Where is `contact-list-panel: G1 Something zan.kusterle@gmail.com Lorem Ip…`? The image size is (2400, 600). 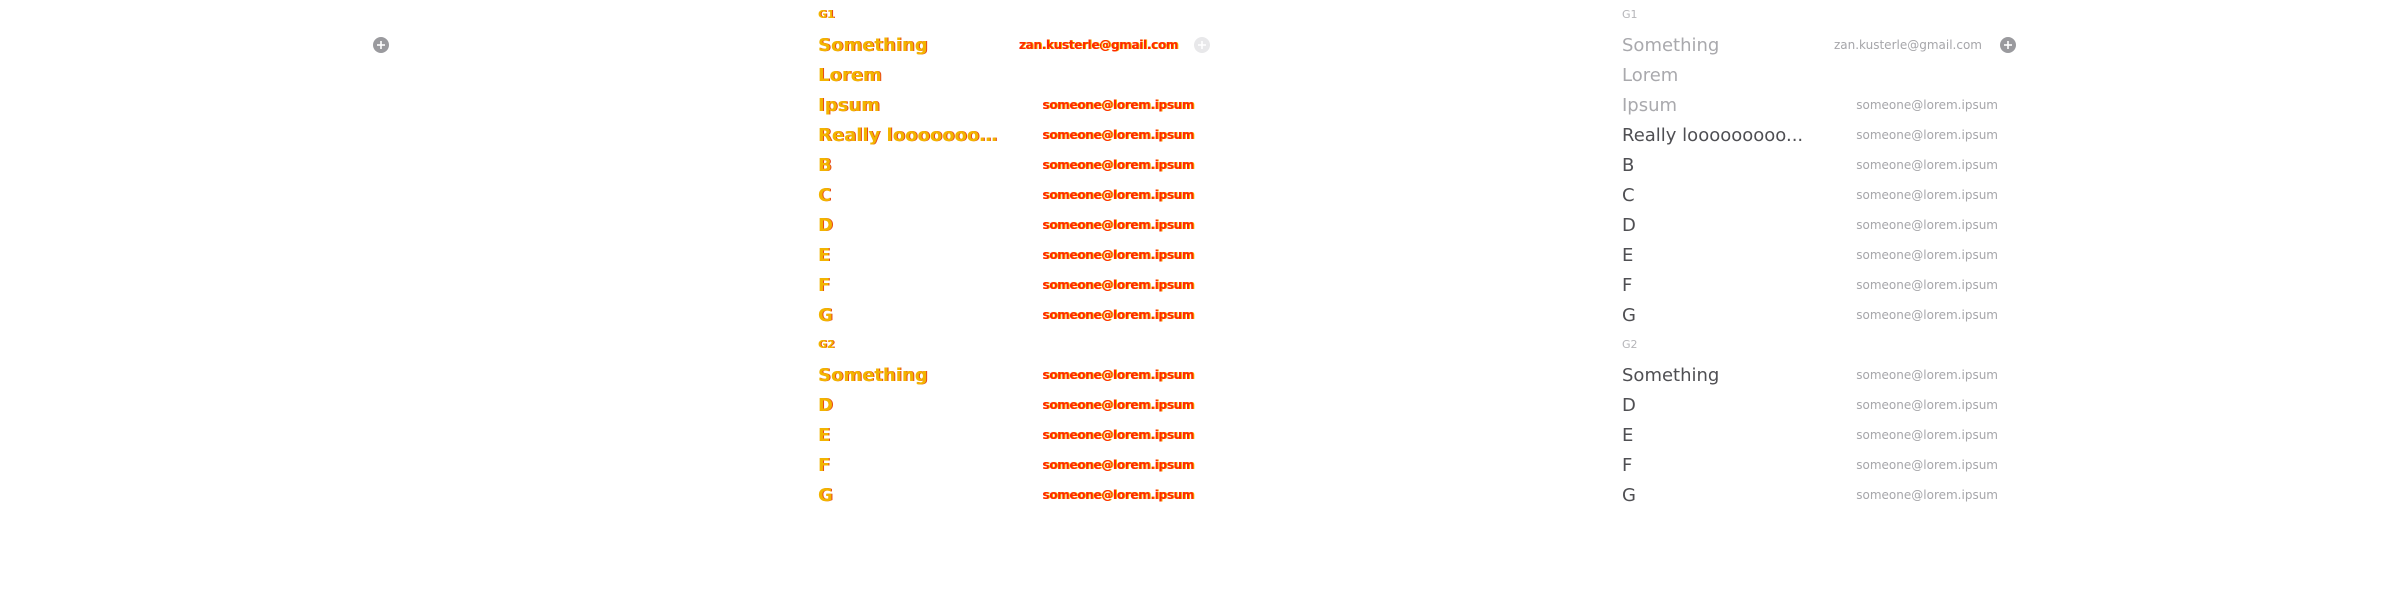 contact-list-panel: G1 Something zan.kusterle@gmail.com Lorem Ip… is located at coordinates (1819, 255).